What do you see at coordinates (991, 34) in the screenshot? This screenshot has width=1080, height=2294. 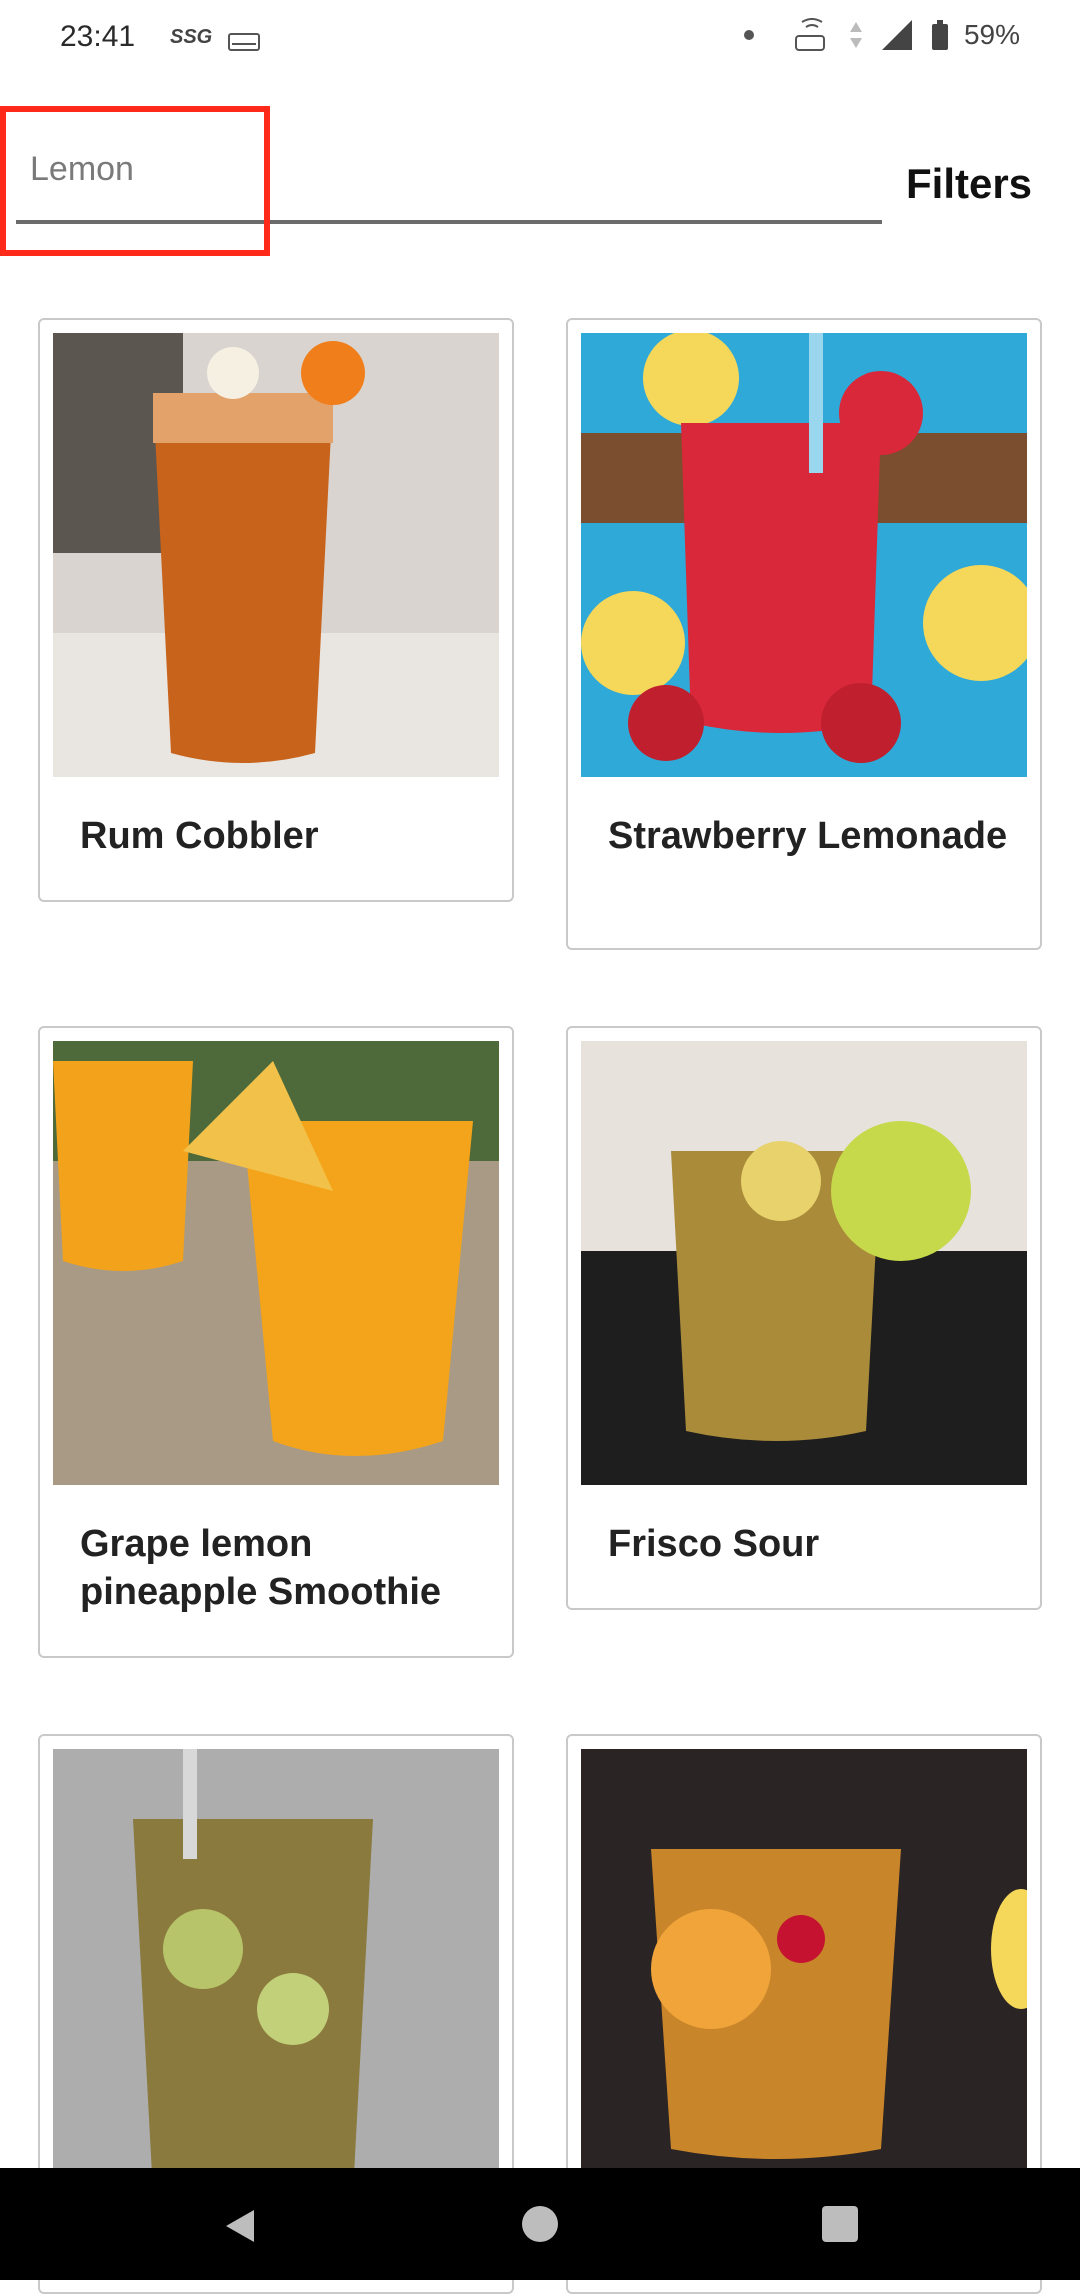 I see `battery-percent: 59%` at bounding box center [991, 34].